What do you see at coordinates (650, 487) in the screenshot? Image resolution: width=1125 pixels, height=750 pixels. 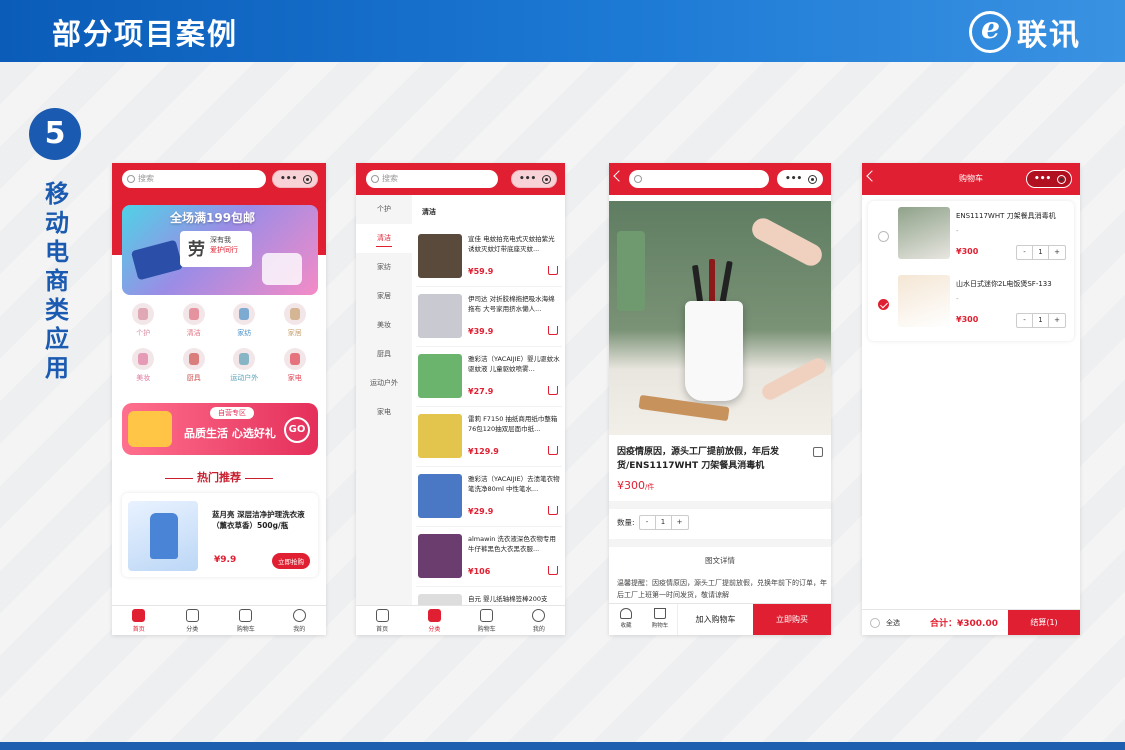 I see `price-unit: /件` at bounding box center [650, 487].